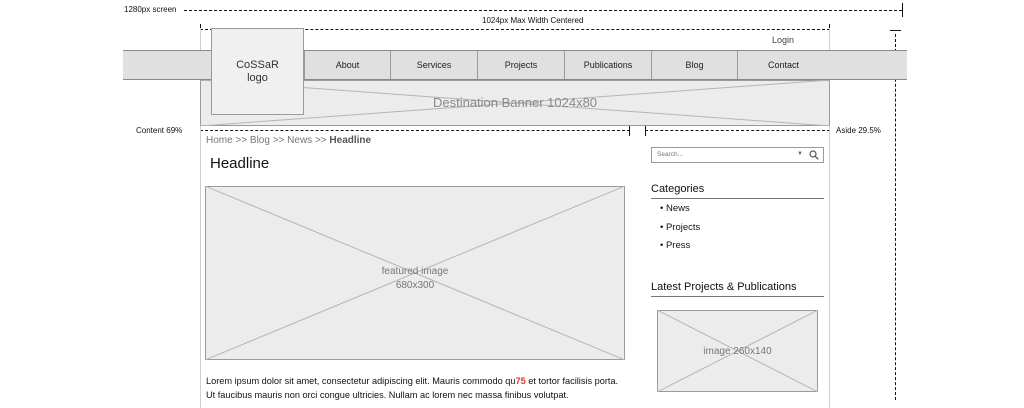  I want to click on search-box: ▼, so click(737, 155).